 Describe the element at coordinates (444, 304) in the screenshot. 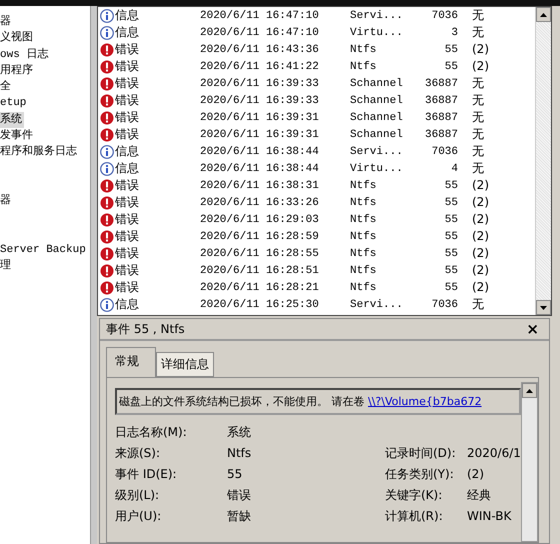

I see `event-id-text: 7036` at that location.